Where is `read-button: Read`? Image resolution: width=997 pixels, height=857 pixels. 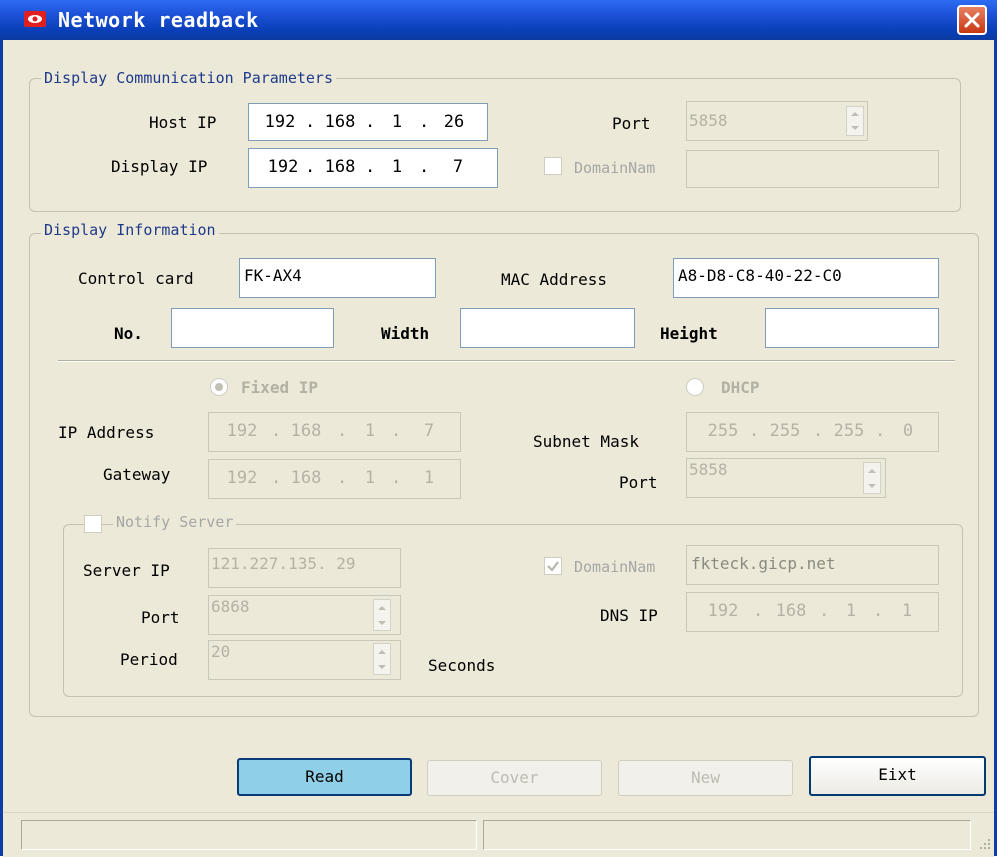 read-button: Read is located at coordinates (324, 777).